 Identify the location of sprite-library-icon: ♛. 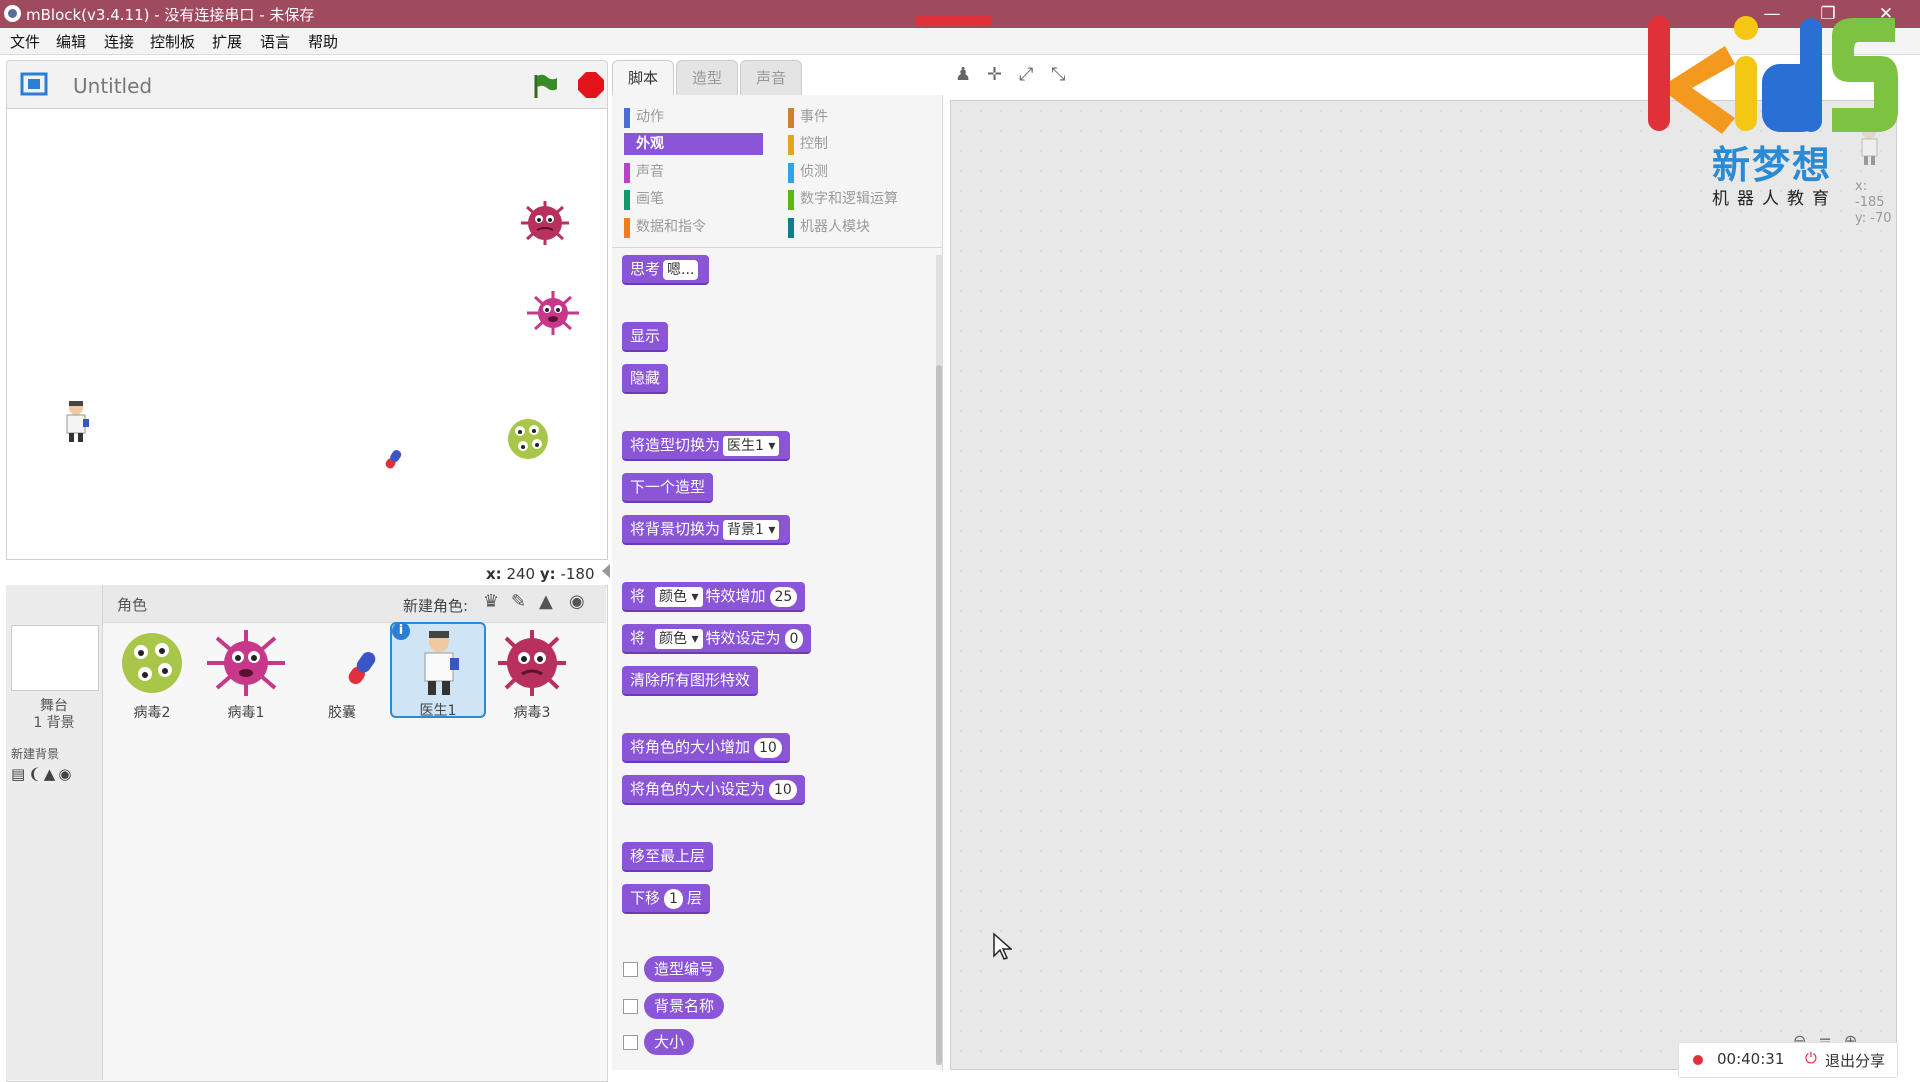
(491, 601).